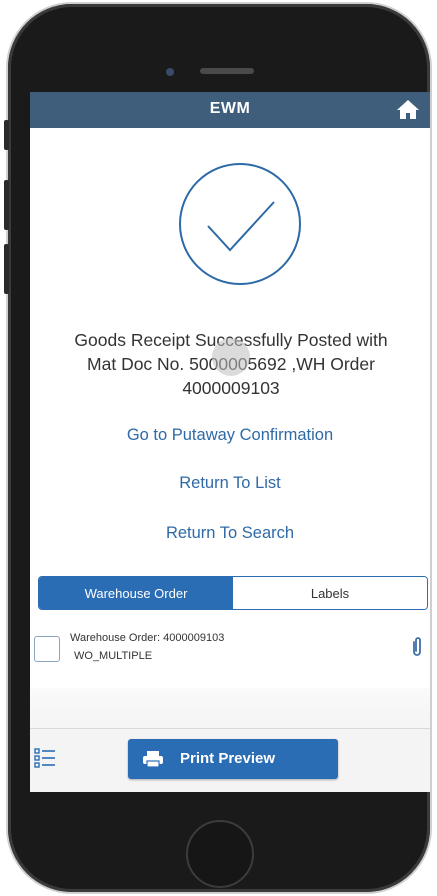 The image size is (437, 896). Describe the element at coordinates (147, 638) in the screenshot. I see `warehouse-order-text: Warehouse Order: 4000009103` at that location.